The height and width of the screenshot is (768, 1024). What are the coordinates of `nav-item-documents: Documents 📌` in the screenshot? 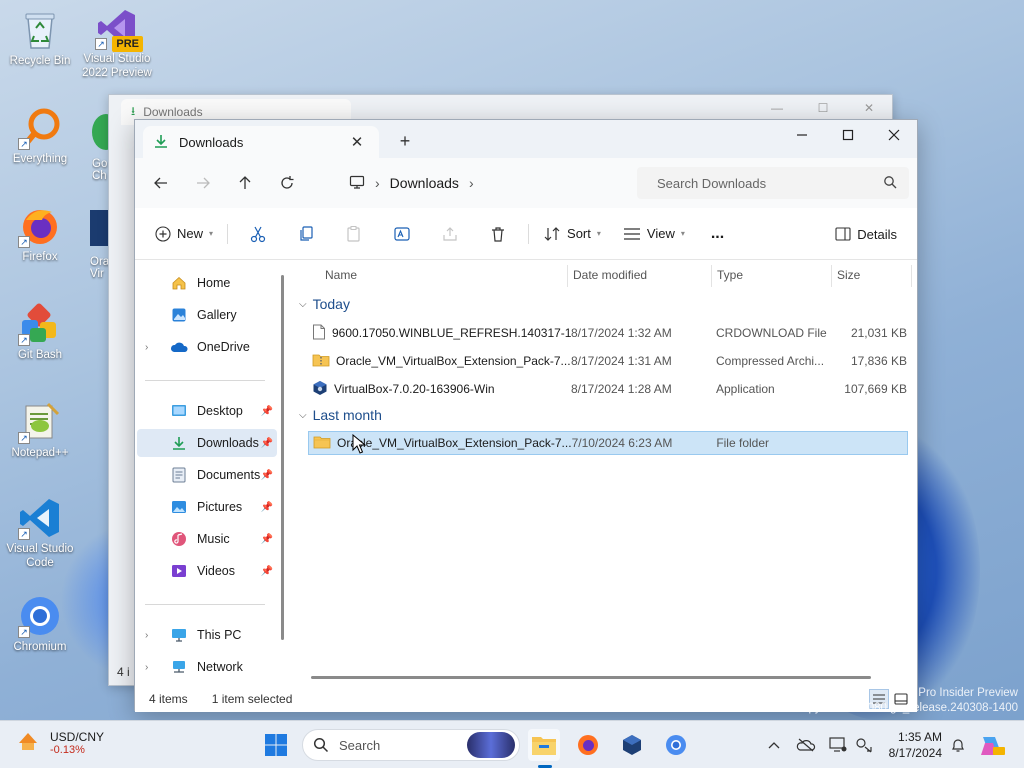 It's located at (207, 475).